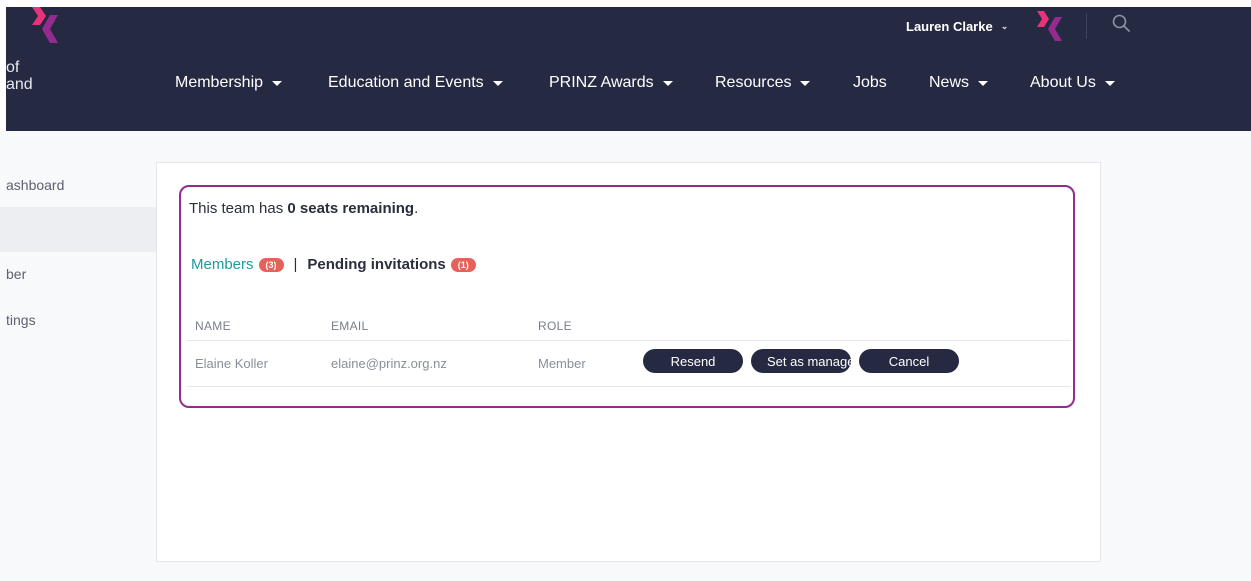 This screenshot has height=581, width=1251. I want to click on brand-logo-icon, so click(45, 27).